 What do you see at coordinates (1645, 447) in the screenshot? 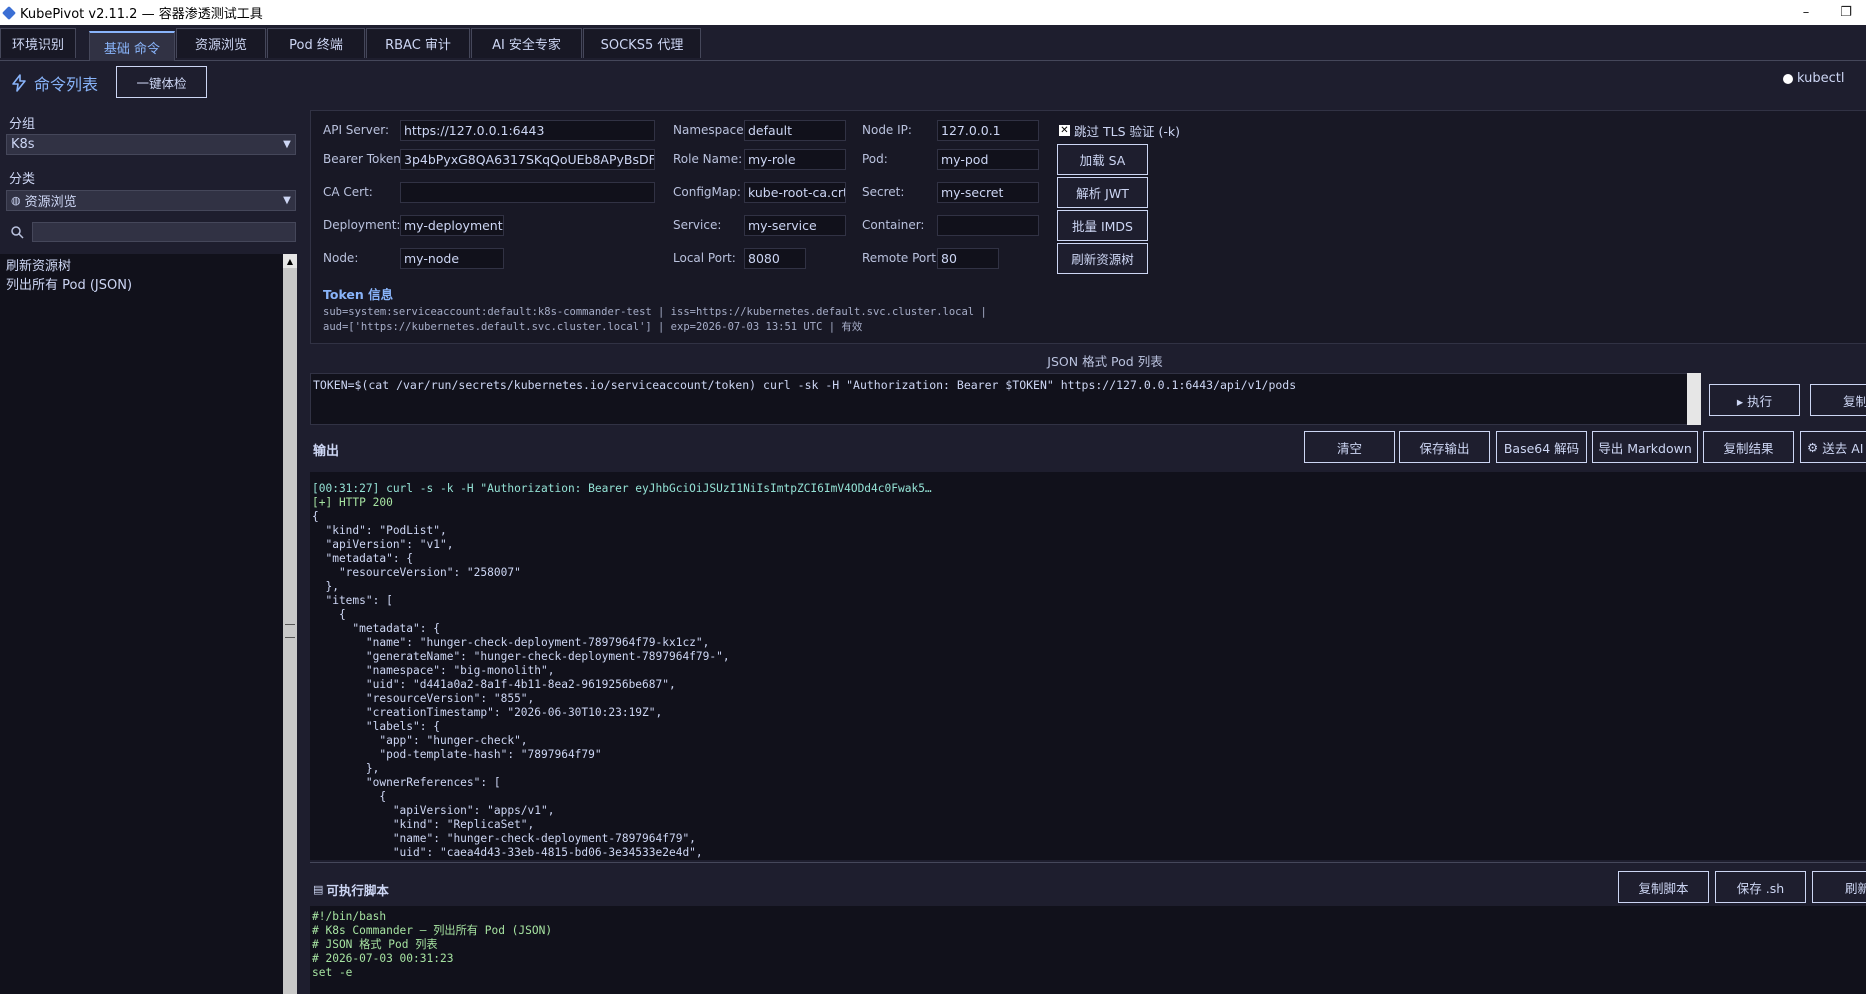
I see `export-markdown-button: 导出 Markdown` at bounding box center [1645, 447].